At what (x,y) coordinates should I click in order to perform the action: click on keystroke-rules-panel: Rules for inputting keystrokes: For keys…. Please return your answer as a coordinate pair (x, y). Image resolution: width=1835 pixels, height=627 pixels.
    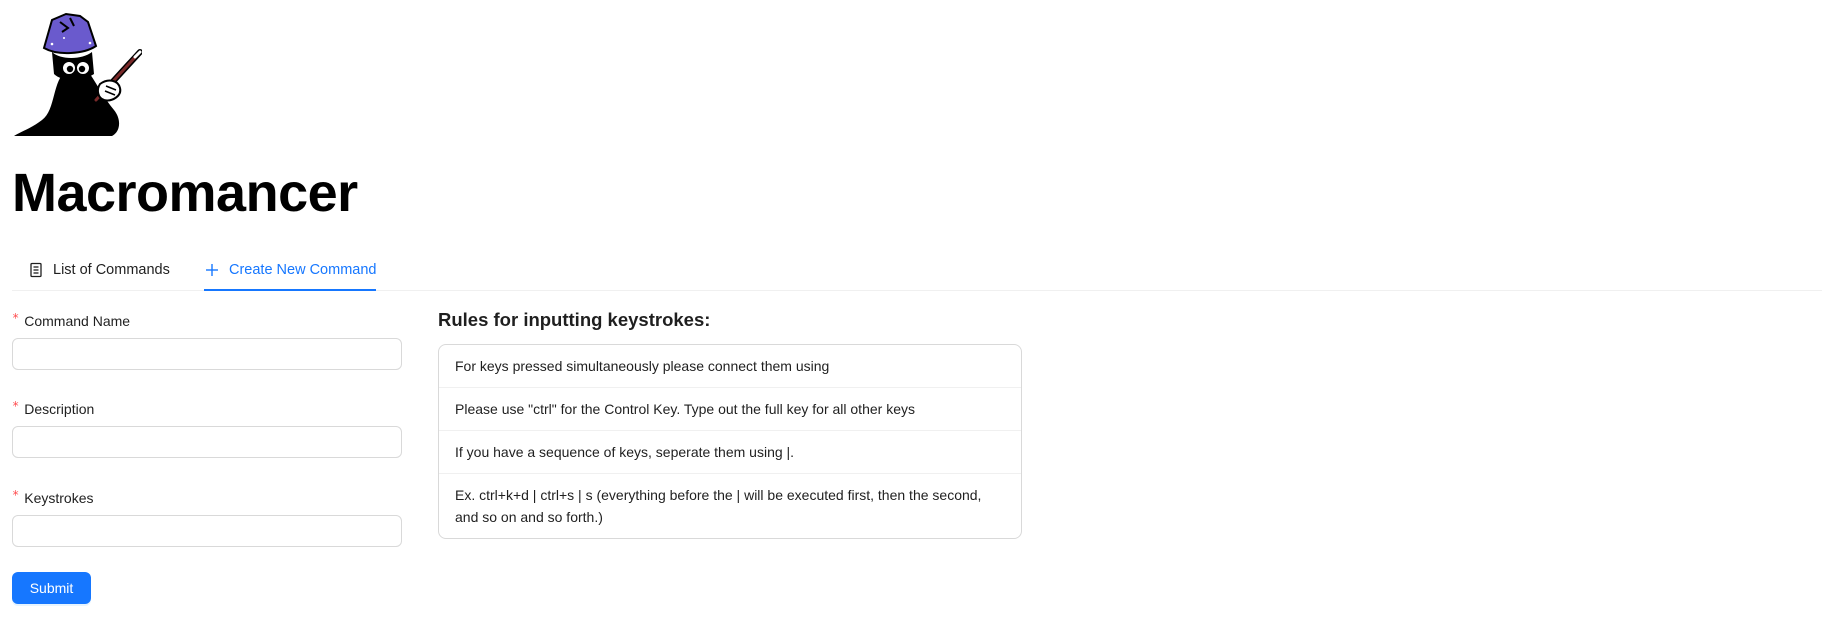
    Looking at the image, I should click on (730, 422).